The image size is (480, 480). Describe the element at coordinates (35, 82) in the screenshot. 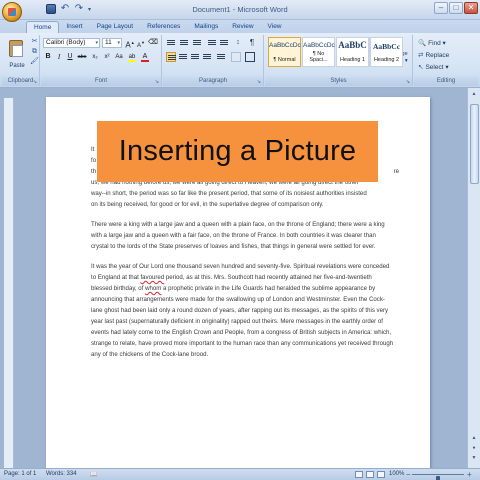

I see `clipboard-launcher-icon: ↘` at that location.